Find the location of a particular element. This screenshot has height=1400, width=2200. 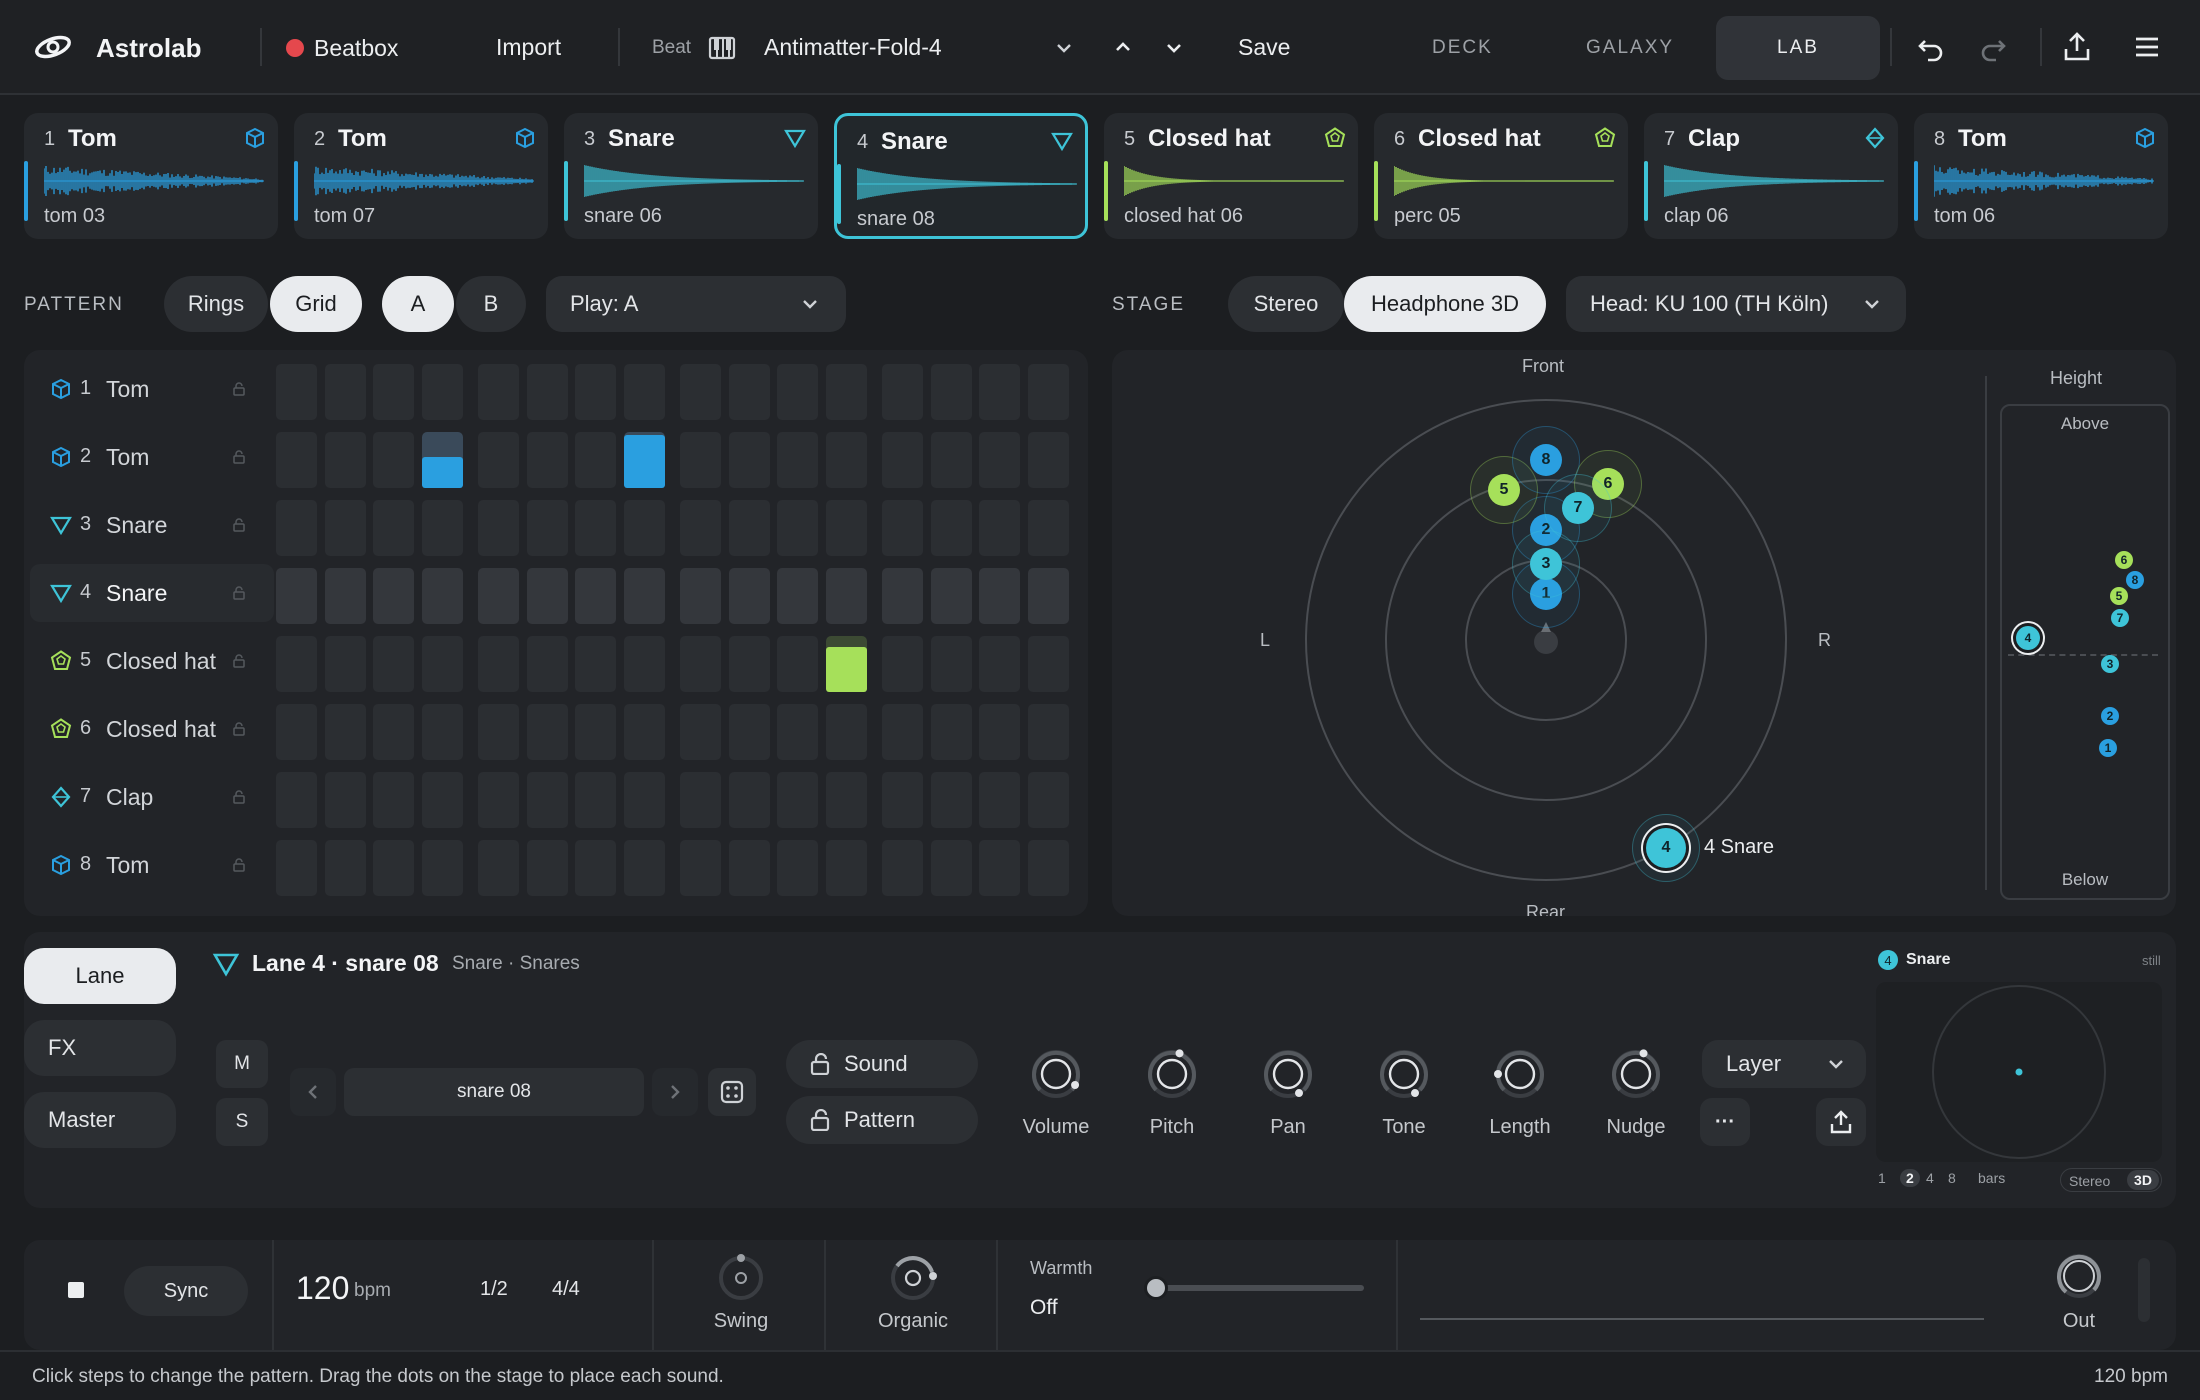

tab-lab: LAB is located at coordinates (1798, 48).